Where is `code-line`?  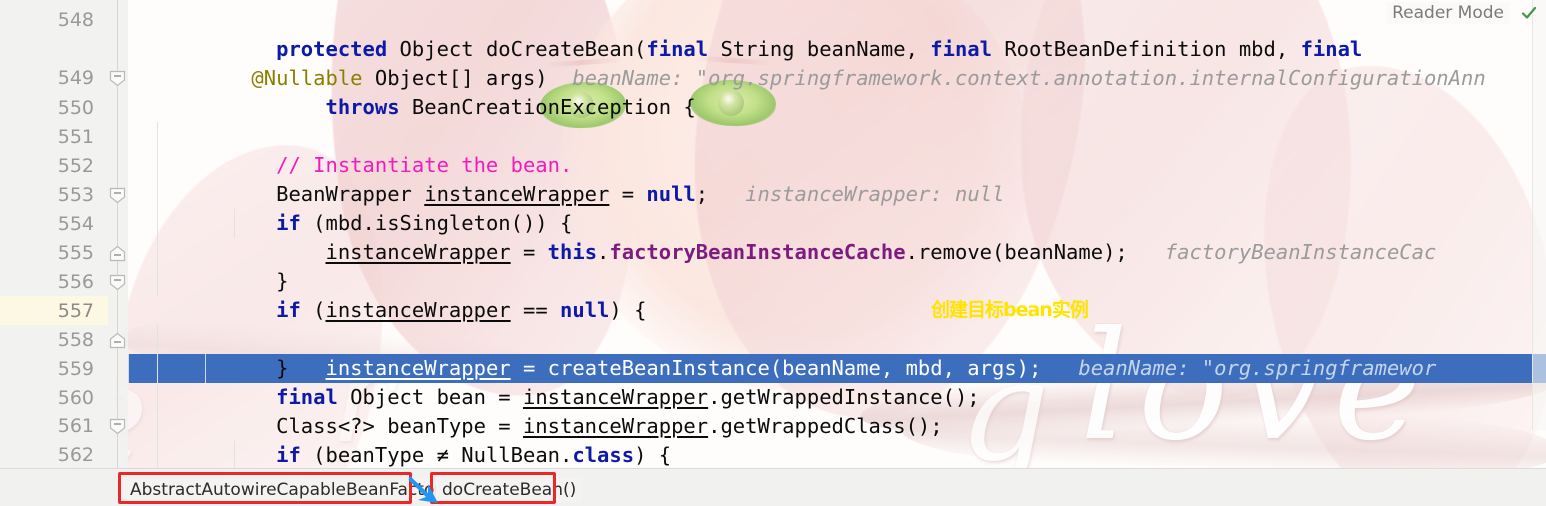
code-line is located at coordinates (837, 107).